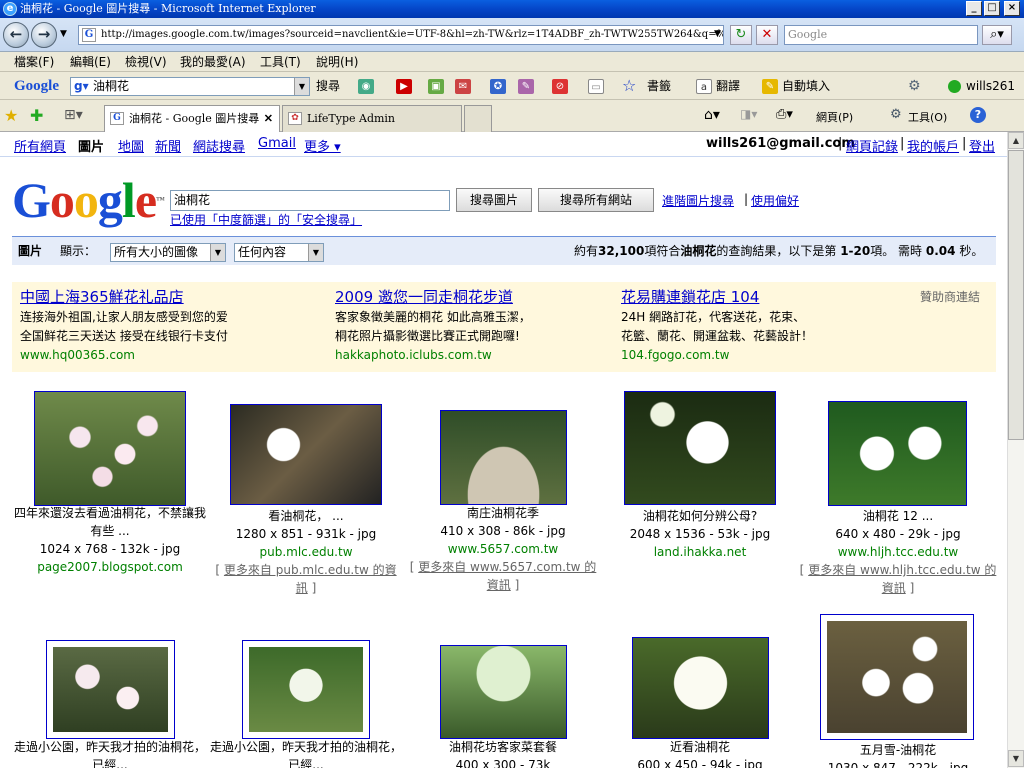  I want to click on favorites-star-icon: ★, so click(11, 115).